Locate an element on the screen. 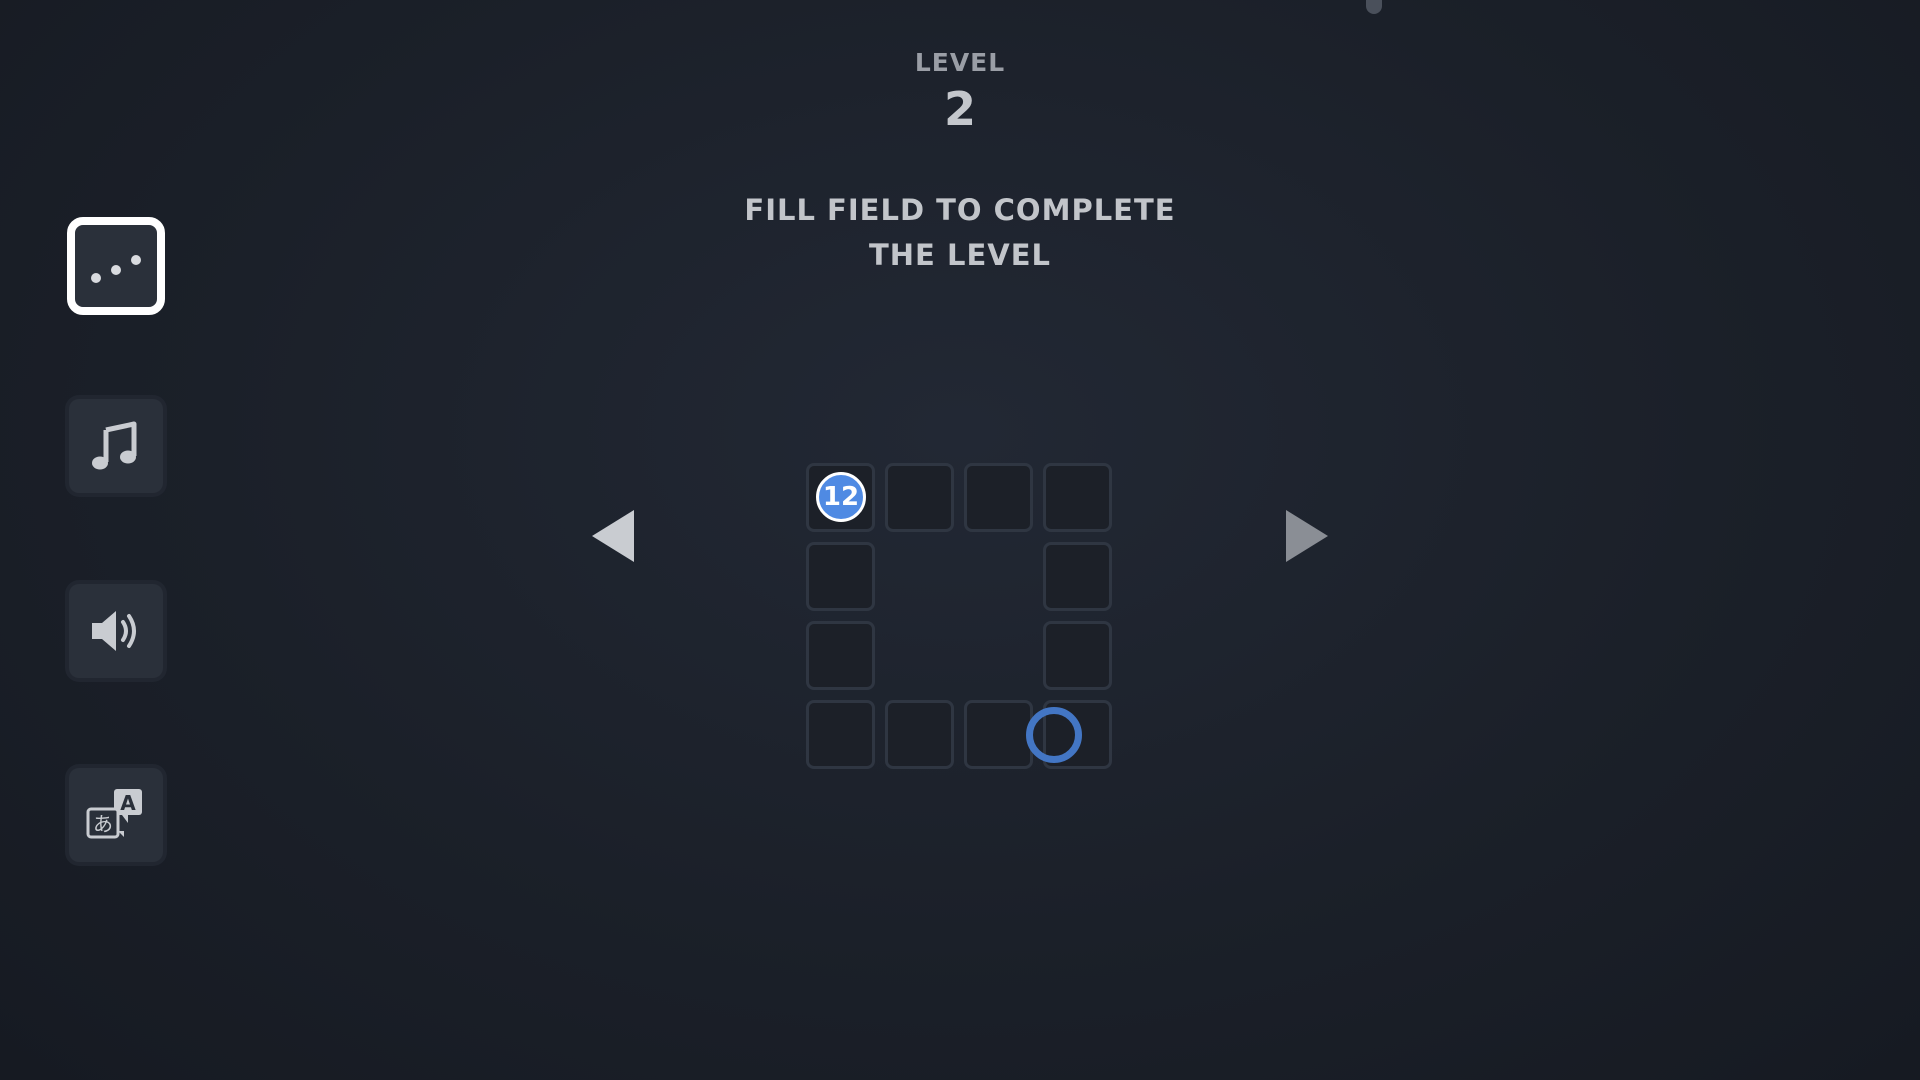 This screenshot has width=1920, height=1080. dots-pattern-icon is located at coordinates (116, 269).